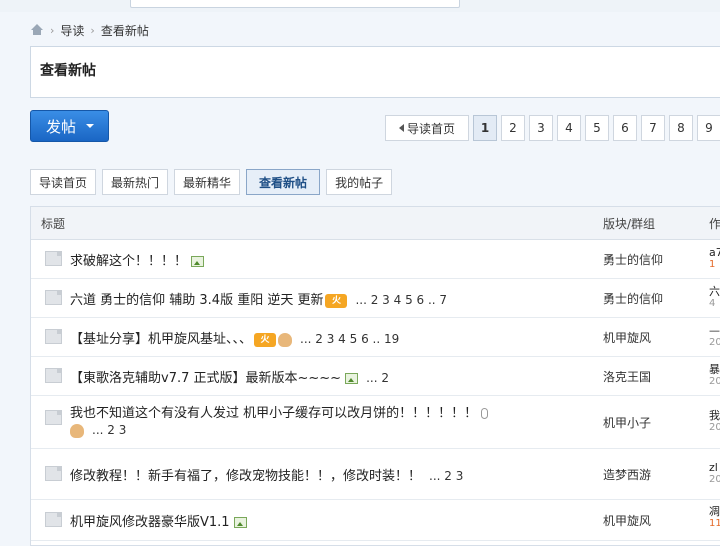  Describe the element at coordinates (708, 128) in the screenshot. I see `pager-page-9: 9` at that location.